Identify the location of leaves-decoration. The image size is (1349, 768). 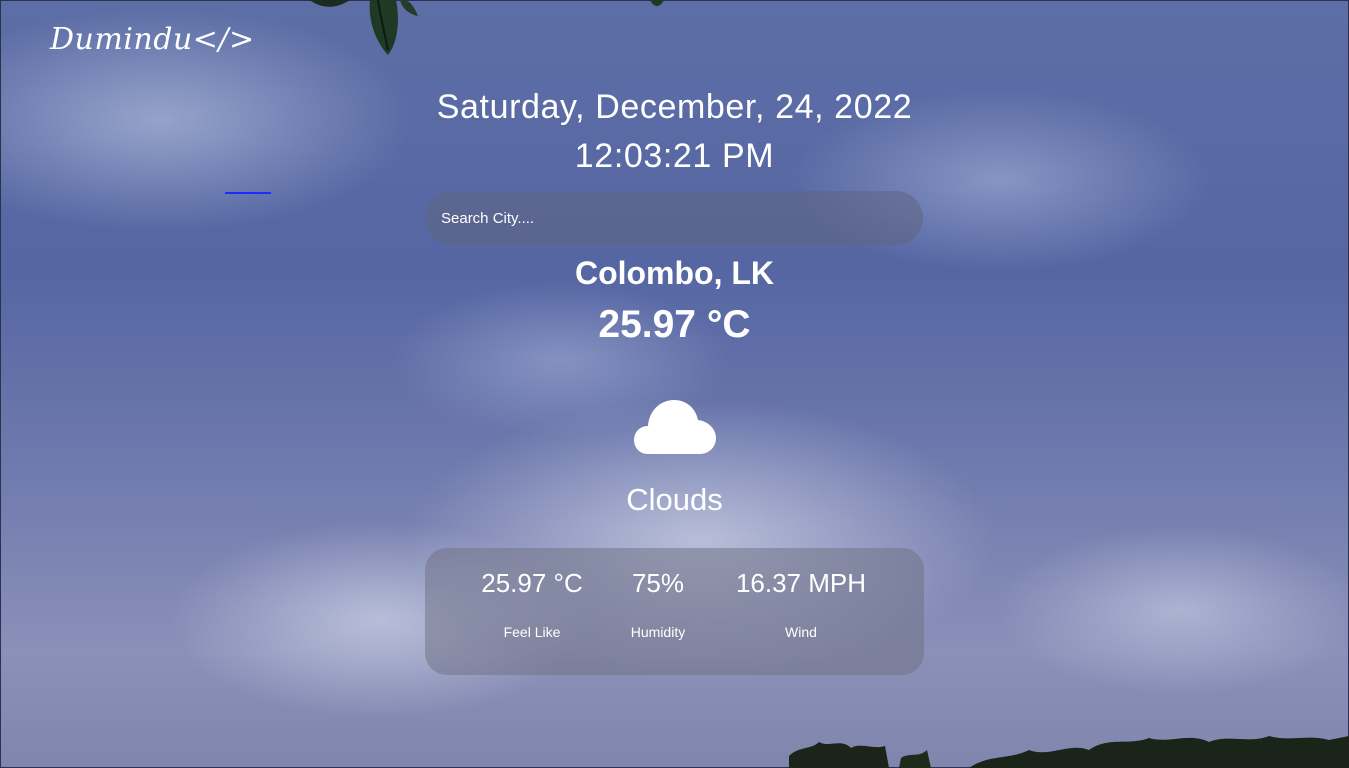
(364, 27).